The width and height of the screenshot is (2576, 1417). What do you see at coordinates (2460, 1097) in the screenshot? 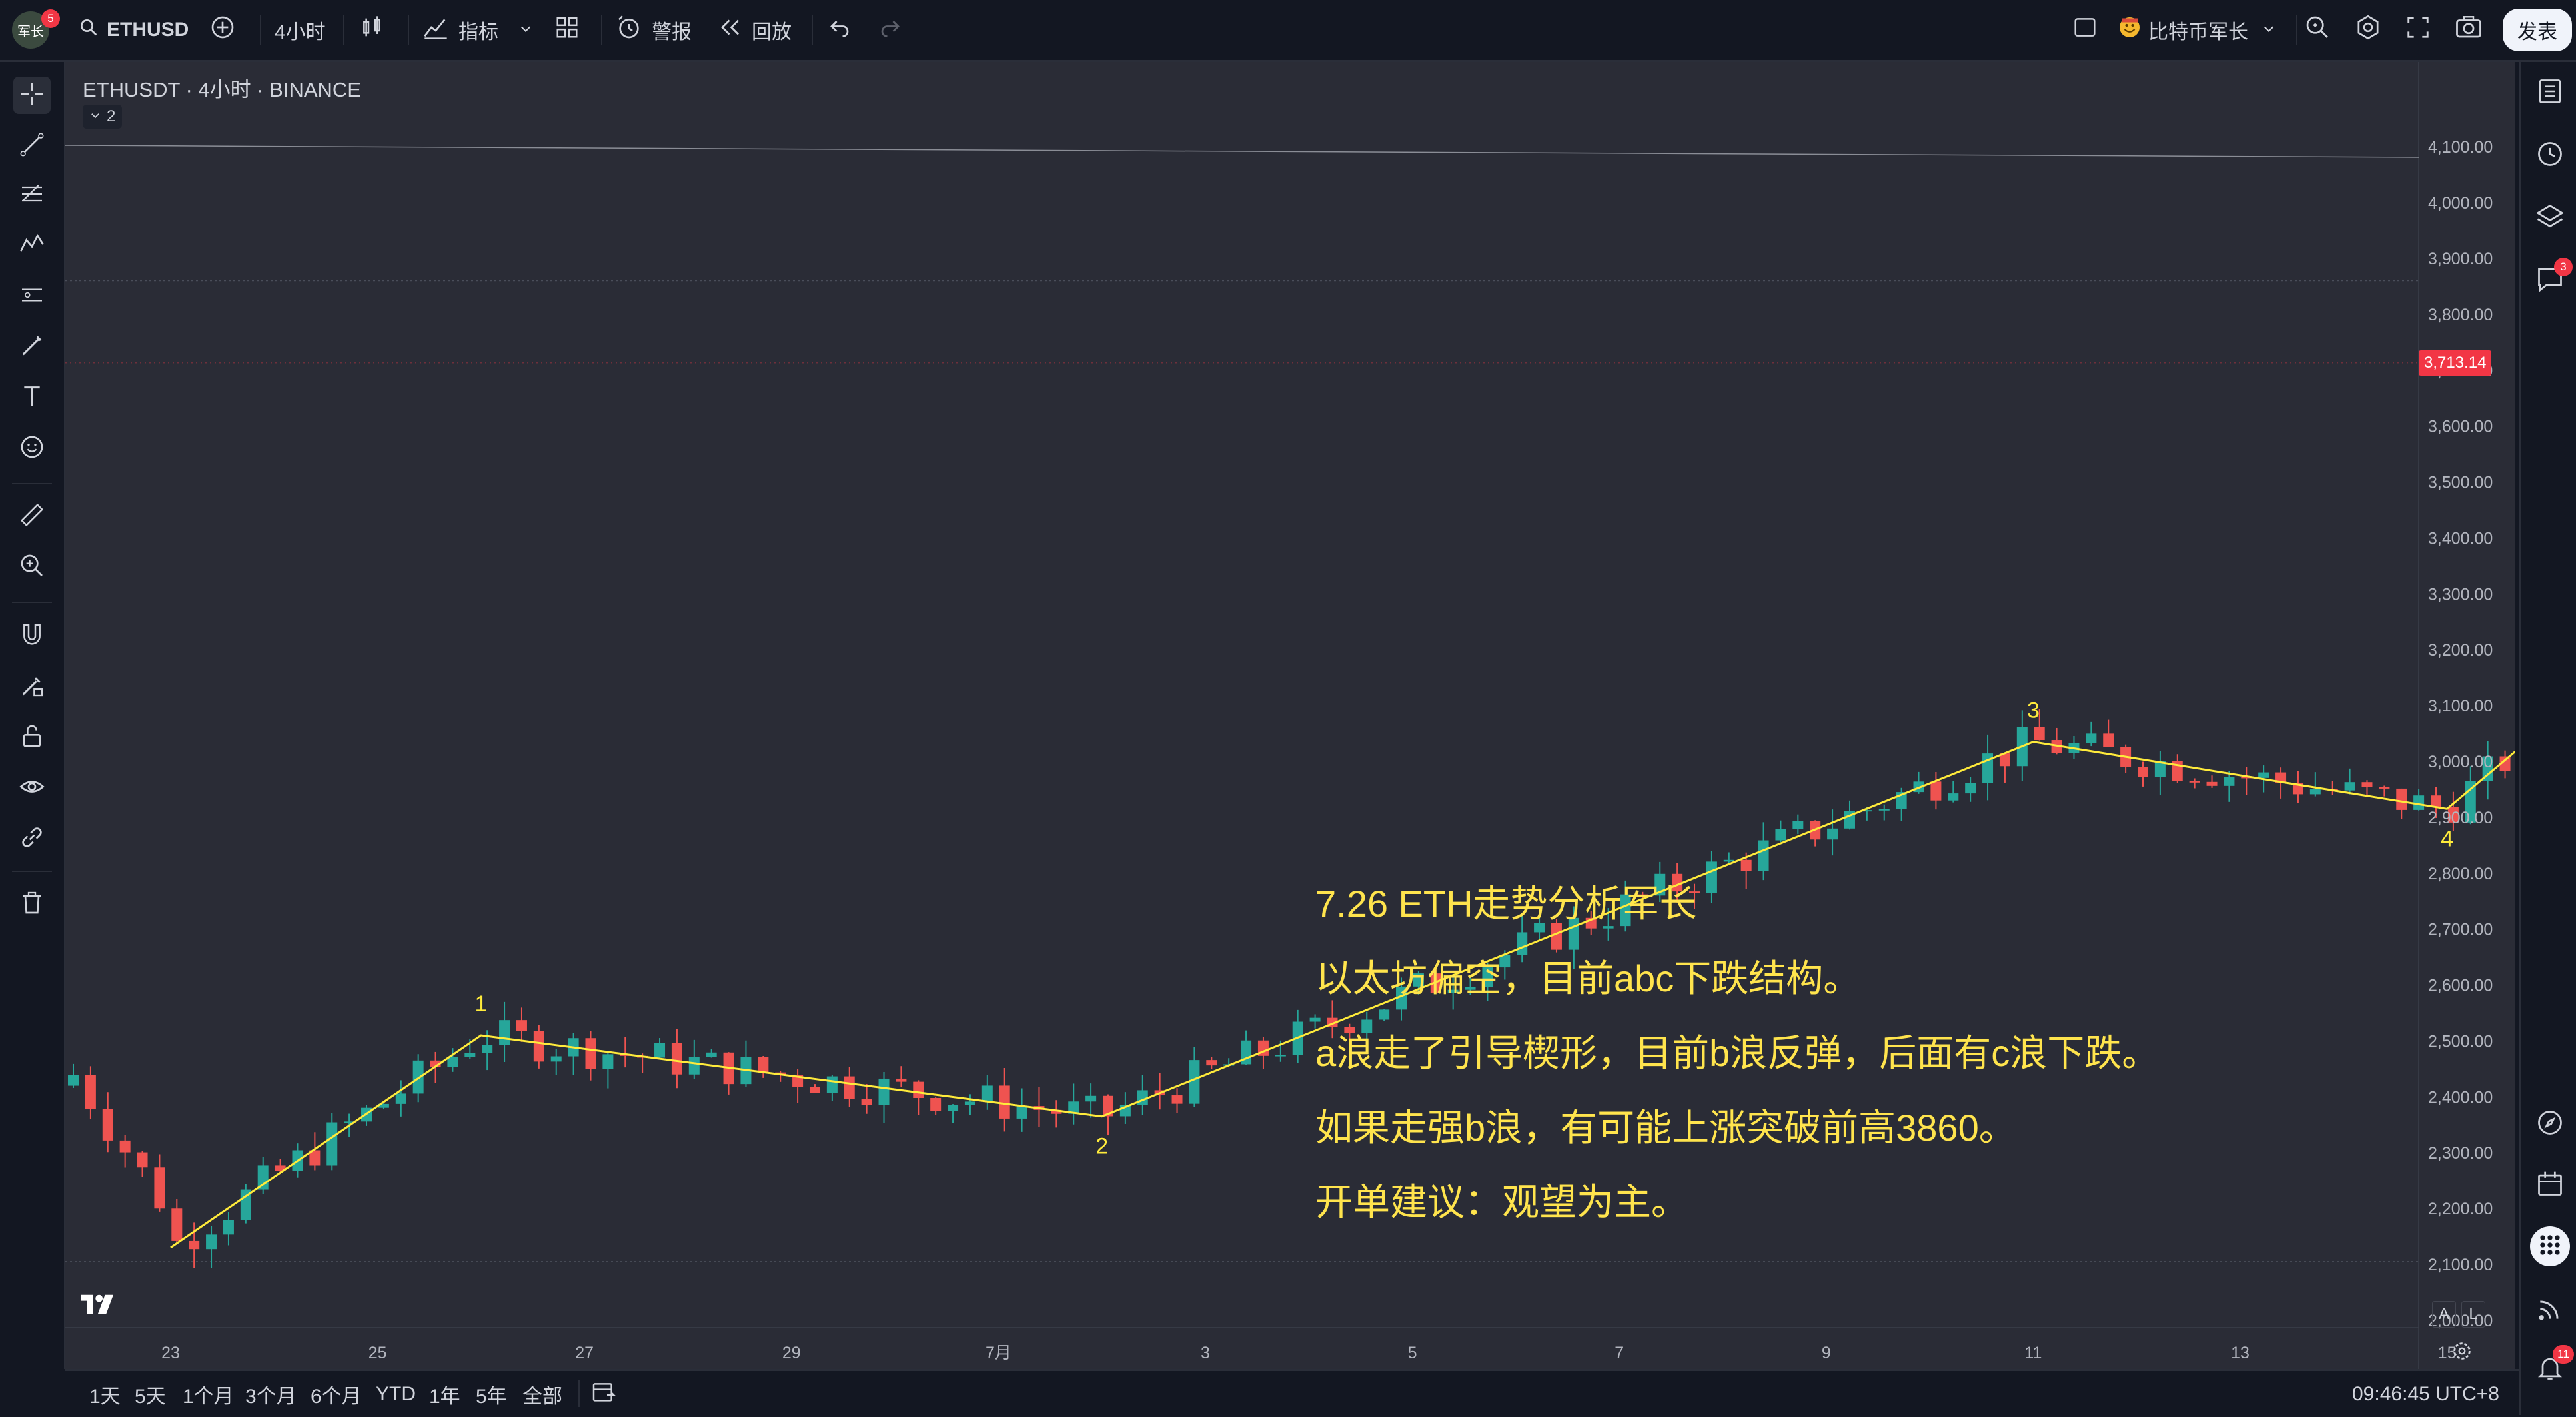
I see `price-tick-label: 2,400.00` at bounding box center [2460, 1097].